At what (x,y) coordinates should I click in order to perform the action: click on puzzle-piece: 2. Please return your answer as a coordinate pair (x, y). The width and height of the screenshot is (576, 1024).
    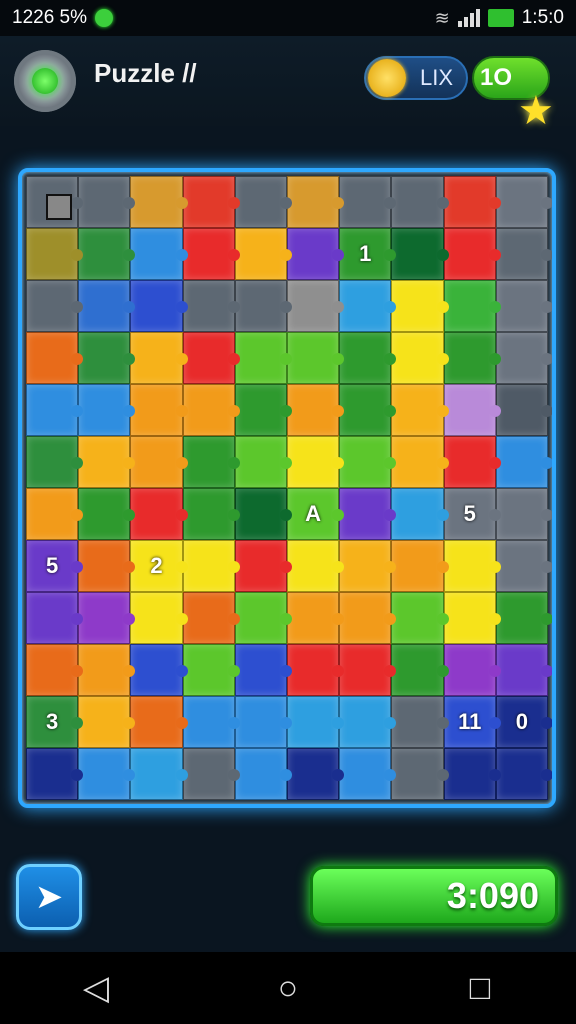
    Looking at the image, I should click on (159, 566).